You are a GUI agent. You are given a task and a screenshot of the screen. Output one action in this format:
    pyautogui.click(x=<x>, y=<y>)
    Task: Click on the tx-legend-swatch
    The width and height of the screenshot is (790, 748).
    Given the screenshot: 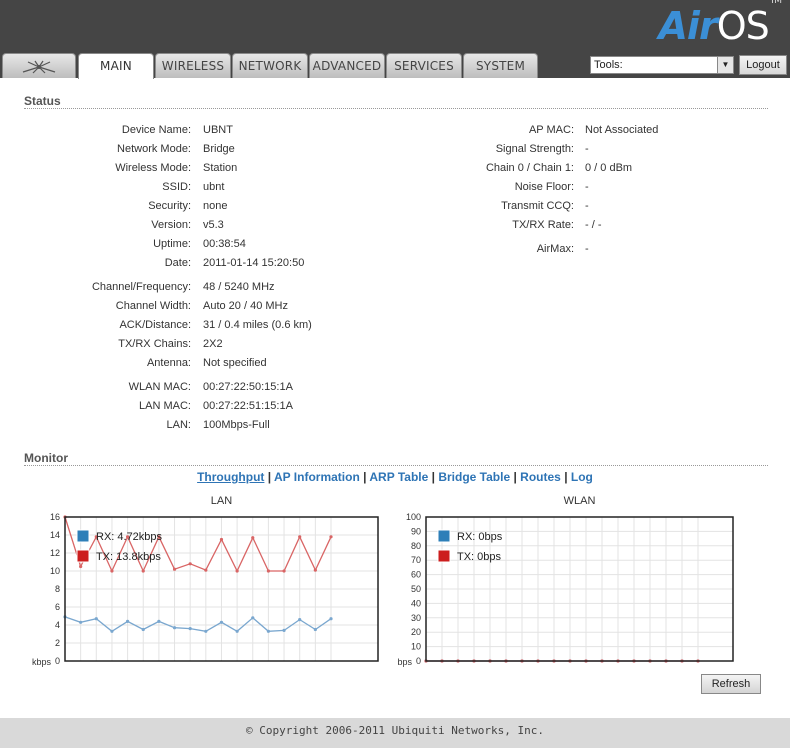 What is the action you would take?
    pyautogui.click(x=83, y=556)
    